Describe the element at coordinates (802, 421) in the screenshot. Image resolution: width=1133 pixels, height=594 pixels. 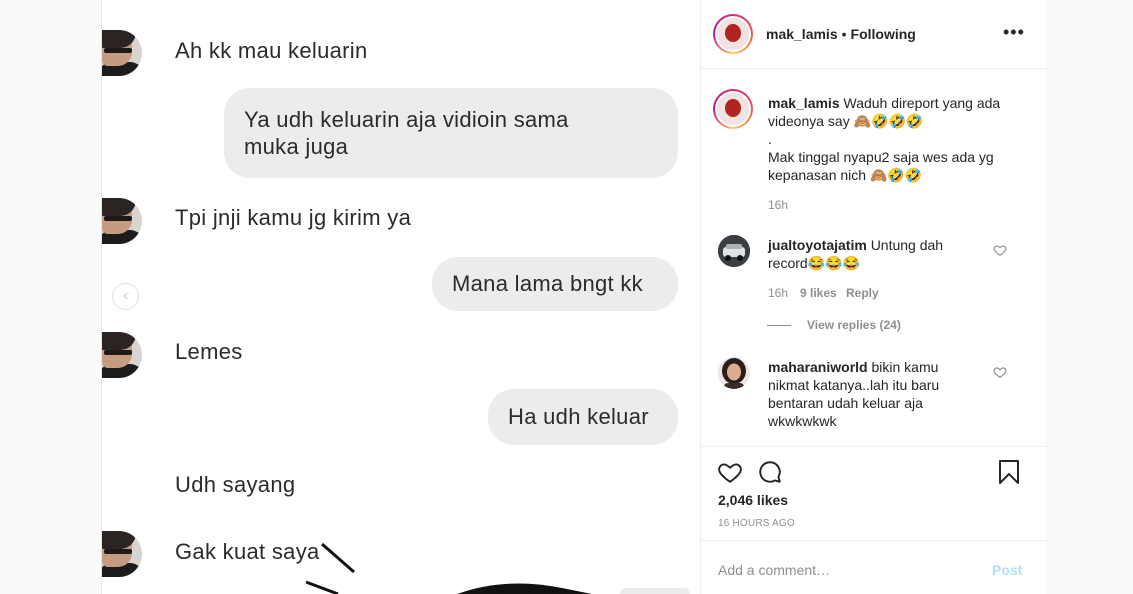
I see `comment-line: wkwkwkwk` at that location.